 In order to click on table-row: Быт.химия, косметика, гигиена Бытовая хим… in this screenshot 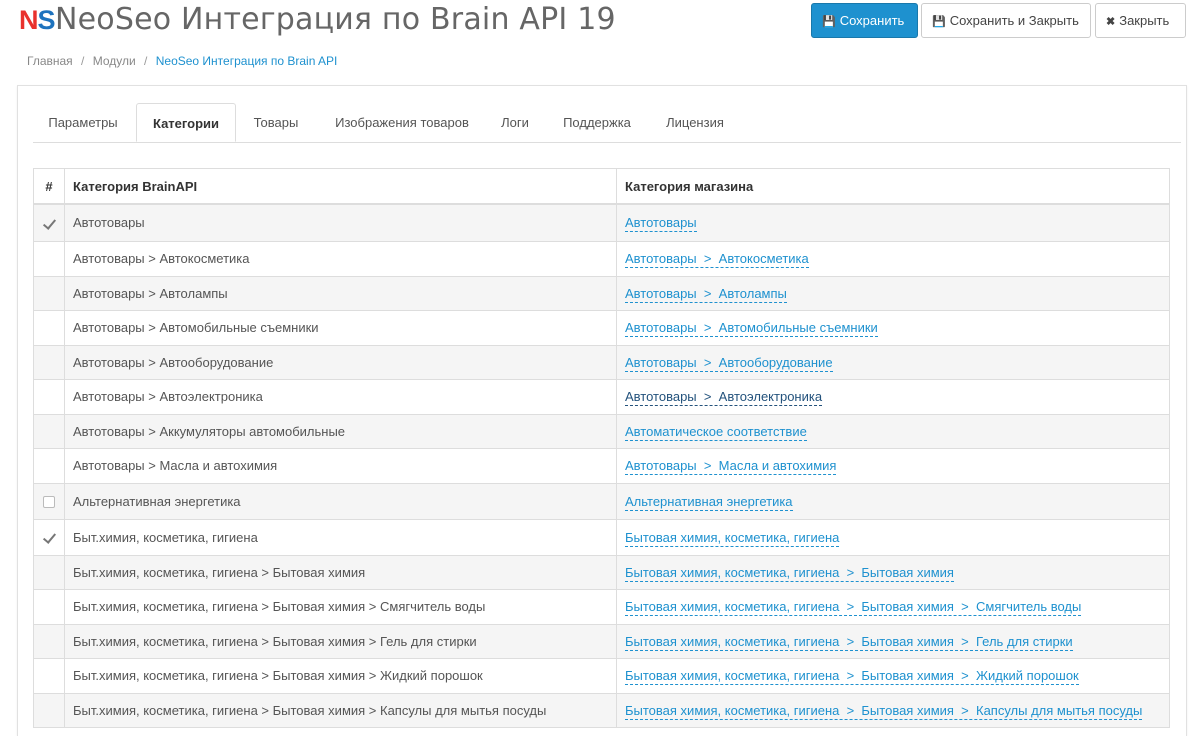, I will do `click(601, 537)`.